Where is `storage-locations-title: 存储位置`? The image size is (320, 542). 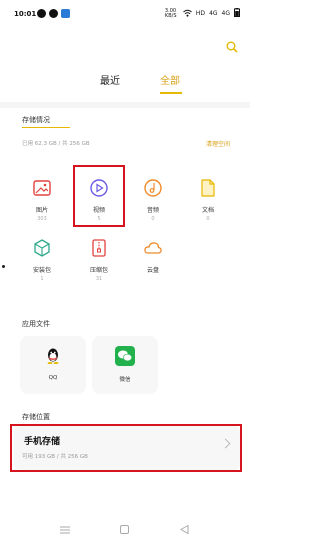 storage-locations-title: 存储位置 is located at coordinates (36, 417).